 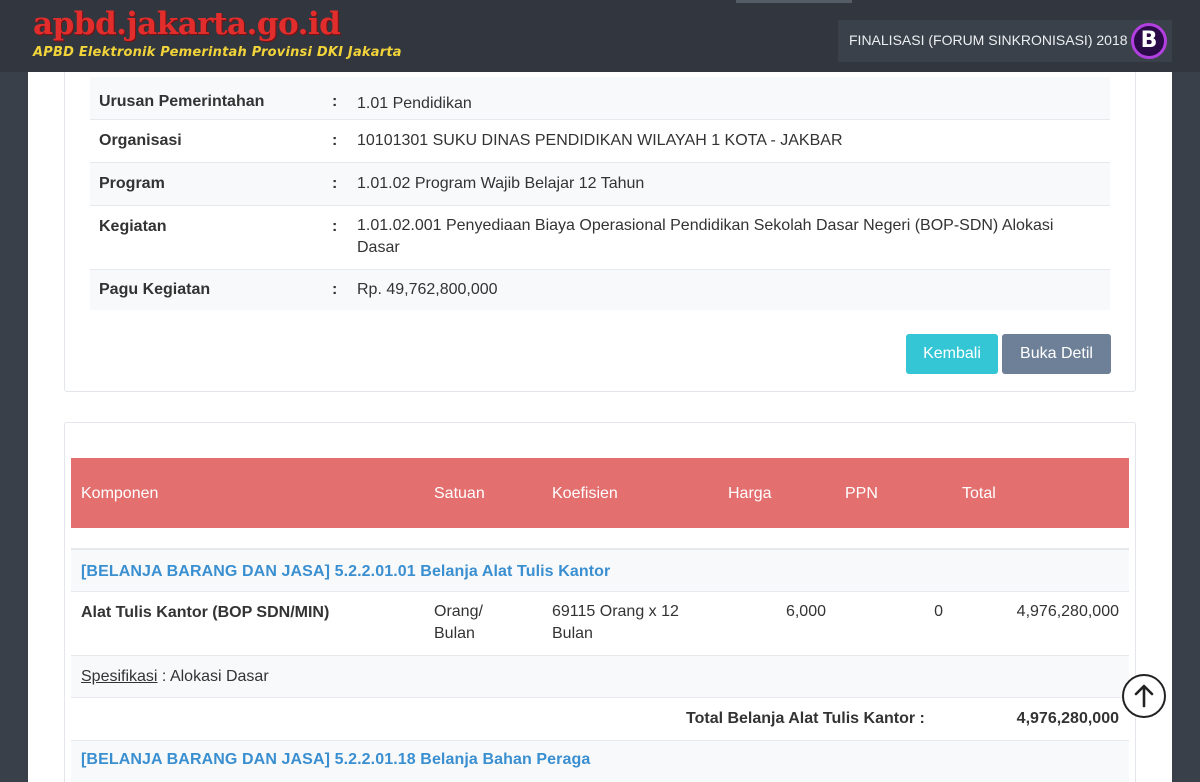 I want to click on spec-text: Spesifikasi : Alokasi Dasar, so click(x=175, y=677).